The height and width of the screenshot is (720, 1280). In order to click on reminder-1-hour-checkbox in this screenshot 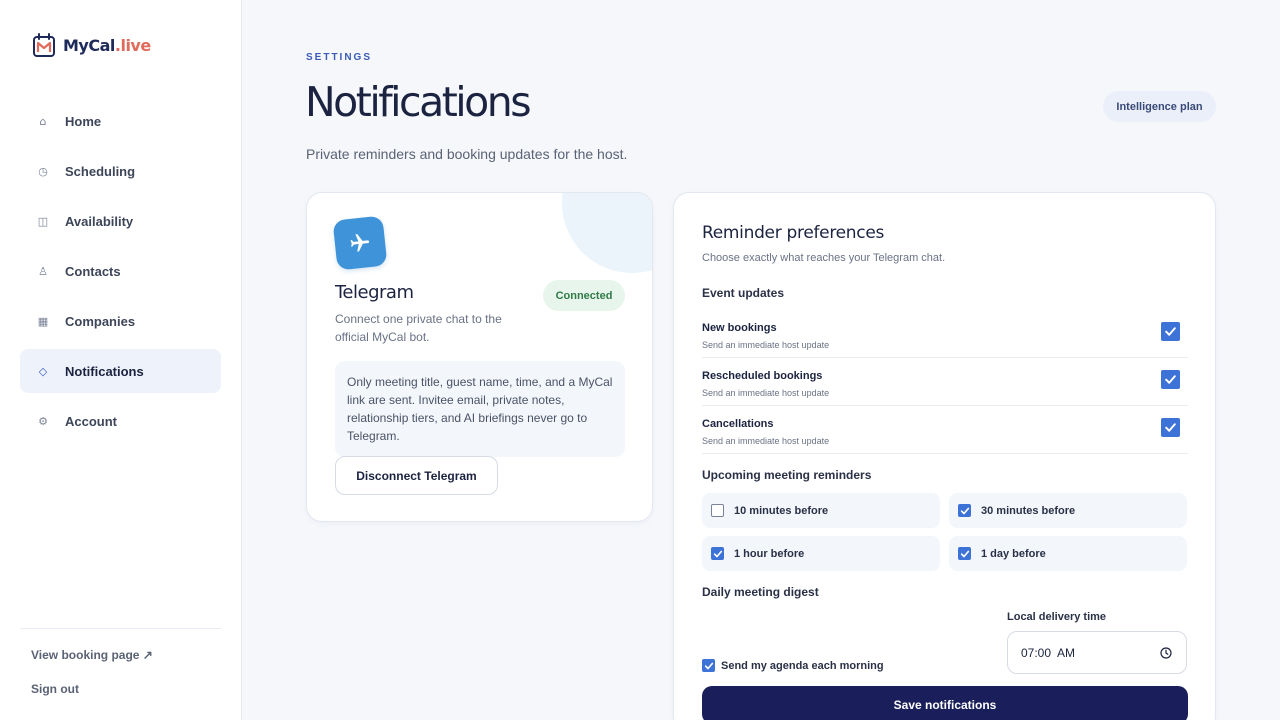, I will do `click(717, 553)`.